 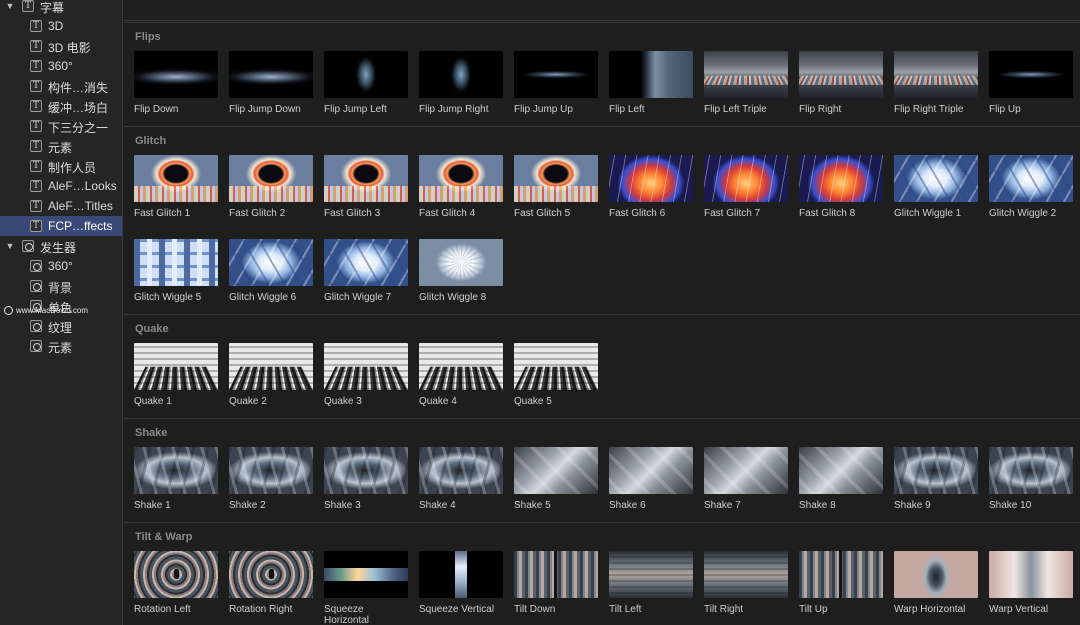 What do you see at coordinates (61, 146) in the screenshot?
I see `sidebar-item: T 元素` at bounding box center [61, 146].